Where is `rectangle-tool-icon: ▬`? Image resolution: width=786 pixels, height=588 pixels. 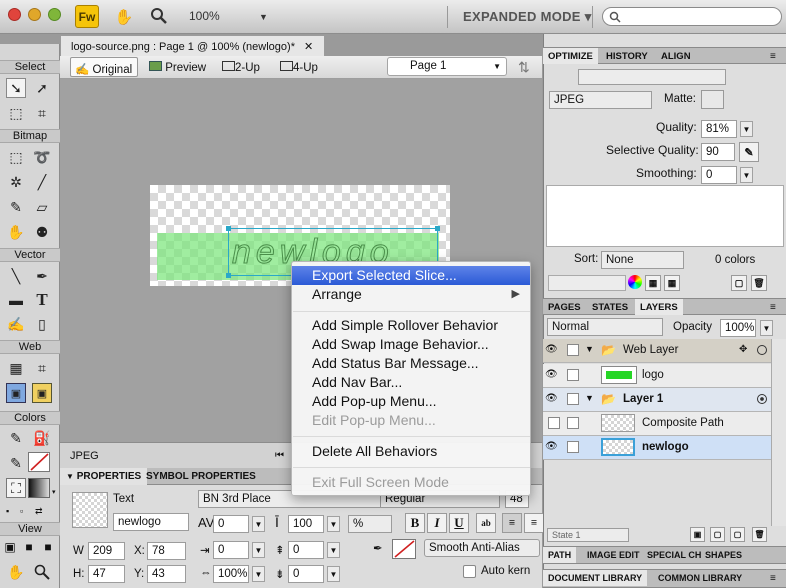
rectangle-tool-icon: ▬ is located at coordinates (16, 300).